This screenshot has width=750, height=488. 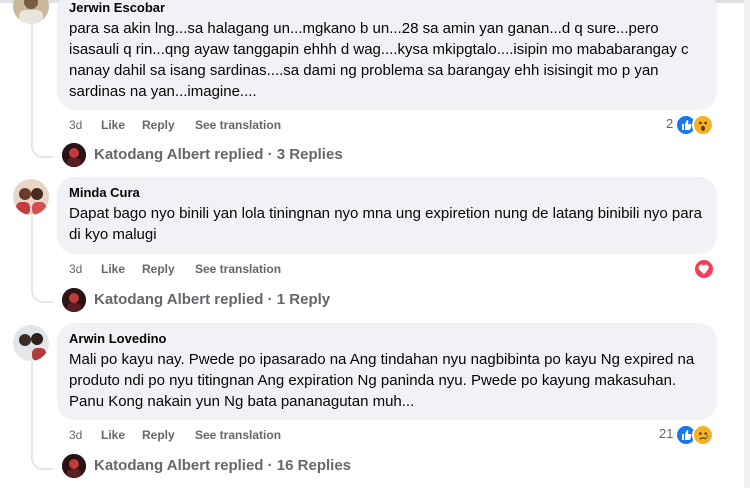 I want to click on reaction-summary: 21, so click(x=687, y=435).